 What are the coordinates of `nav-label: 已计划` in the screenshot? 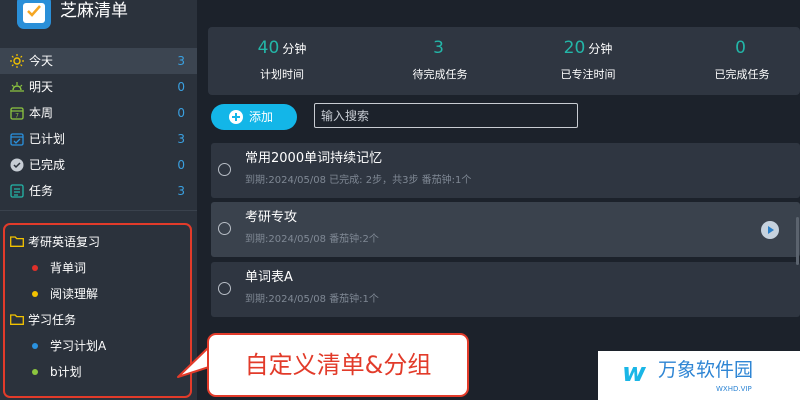 It's located at (47, 139).